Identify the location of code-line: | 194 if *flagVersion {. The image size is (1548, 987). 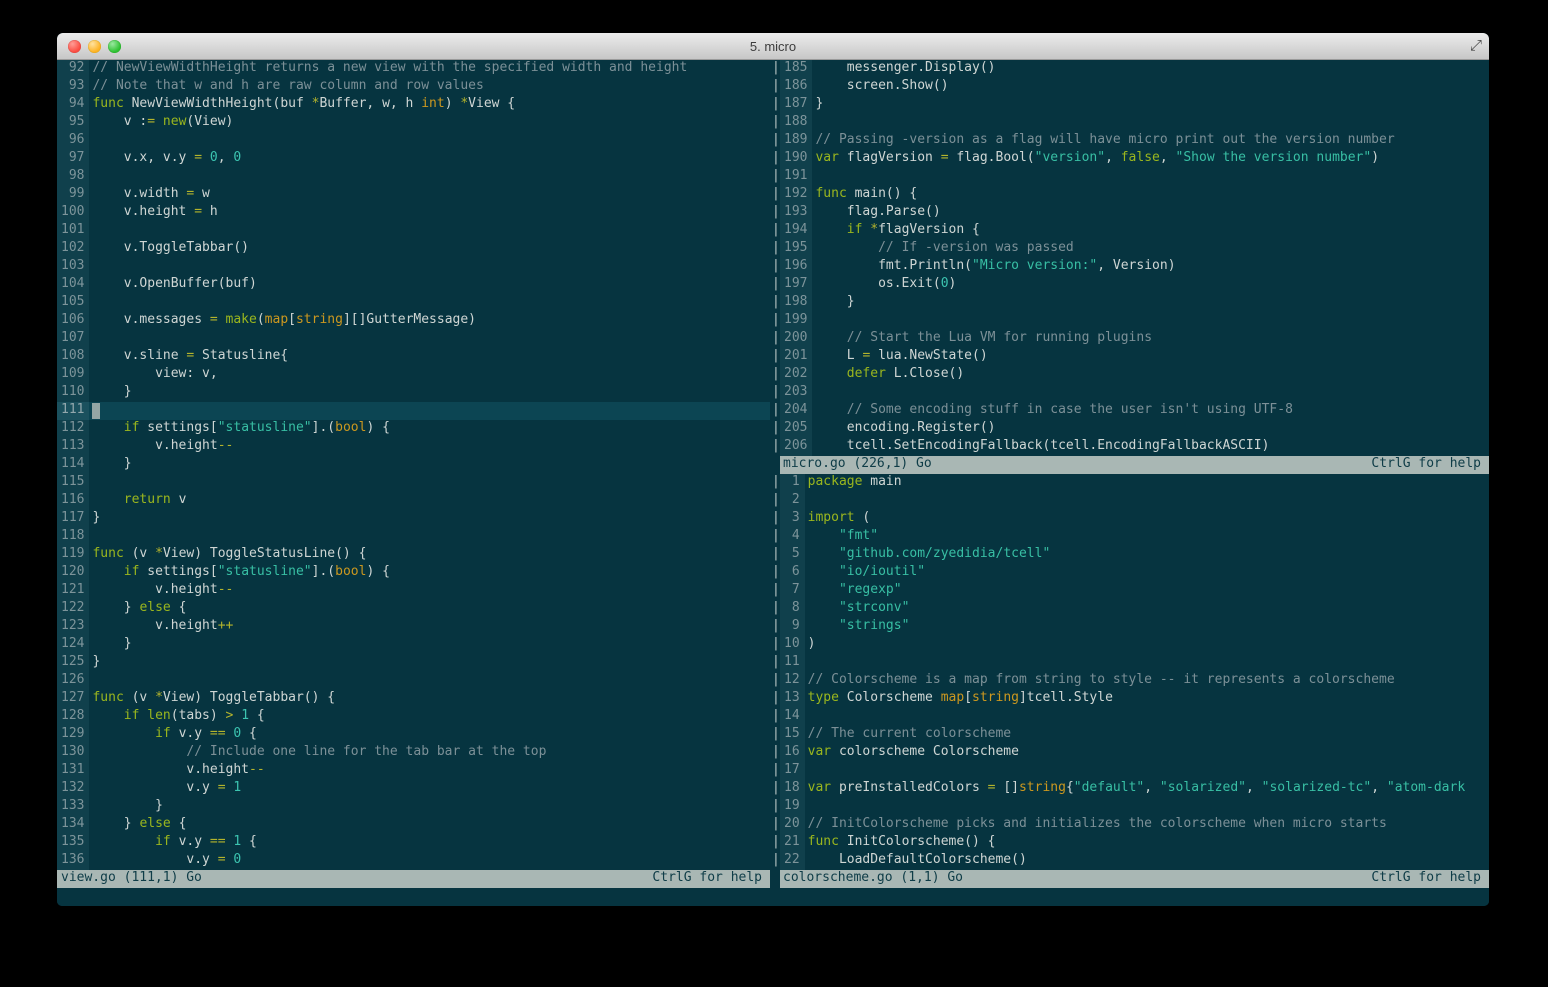
(1129, 231).